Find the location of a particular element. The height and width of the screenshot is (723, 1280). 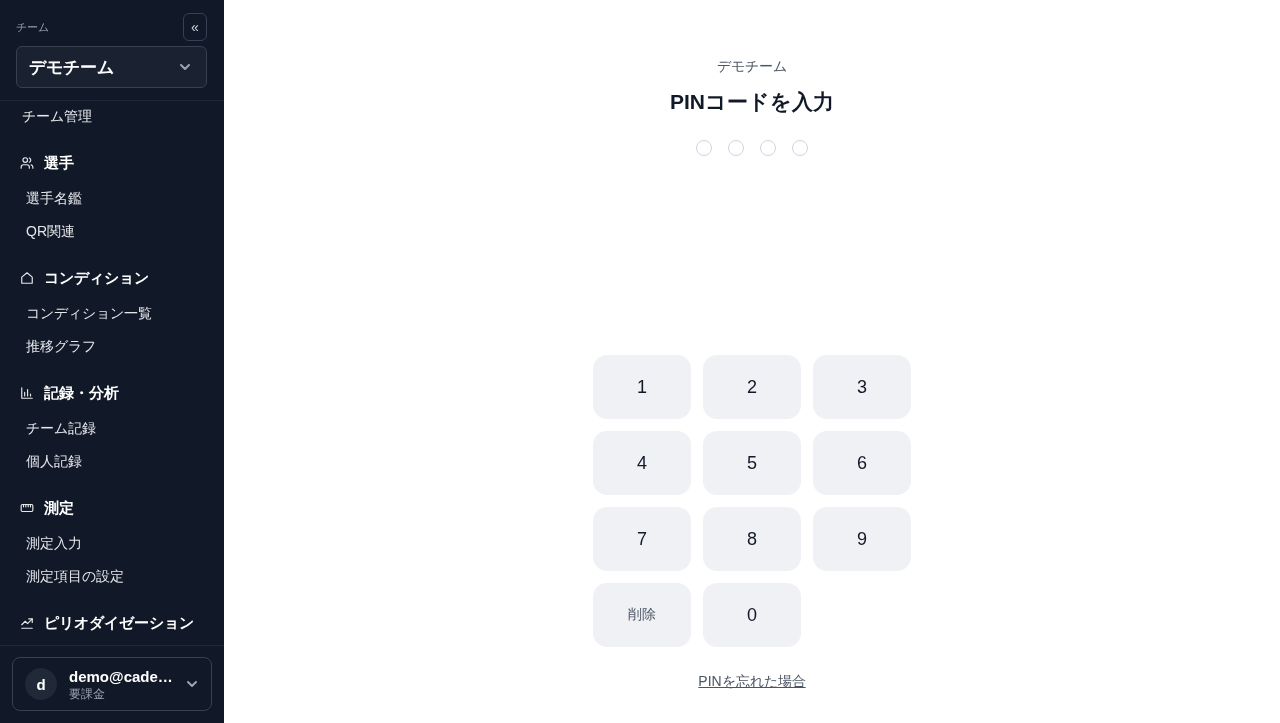

keypad-button: 6 is located at coordinates (862, 463).